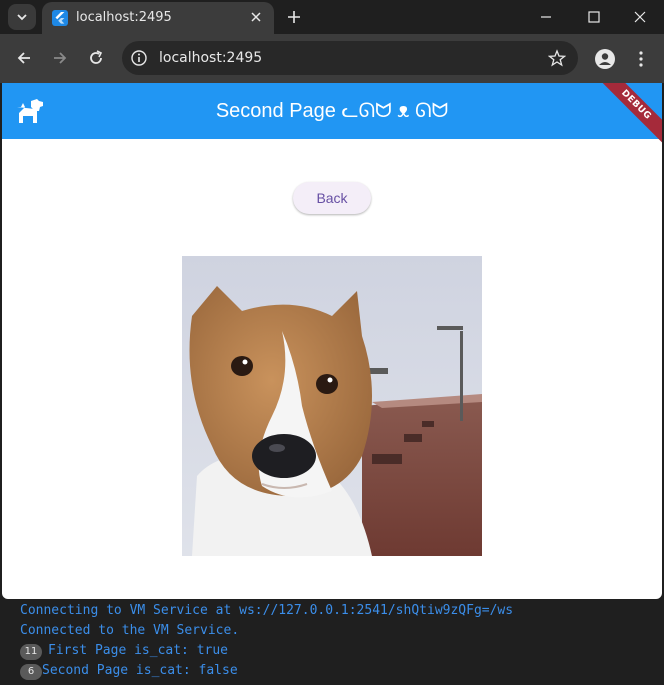  I want to click on window-close-icon, so click(640, 17).